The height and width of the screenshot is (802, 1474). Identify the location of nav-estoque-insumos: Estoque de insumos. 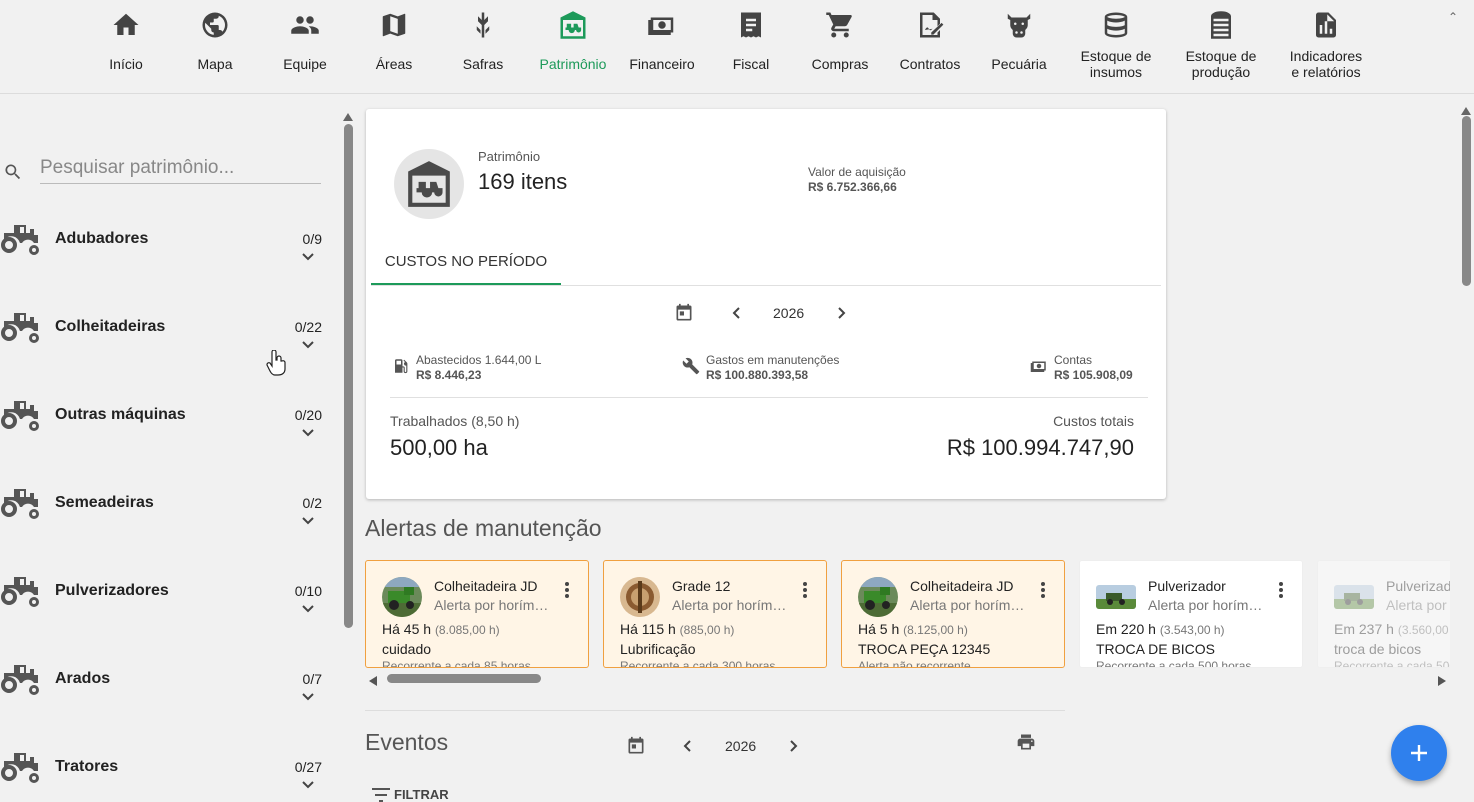
(1116, 48).